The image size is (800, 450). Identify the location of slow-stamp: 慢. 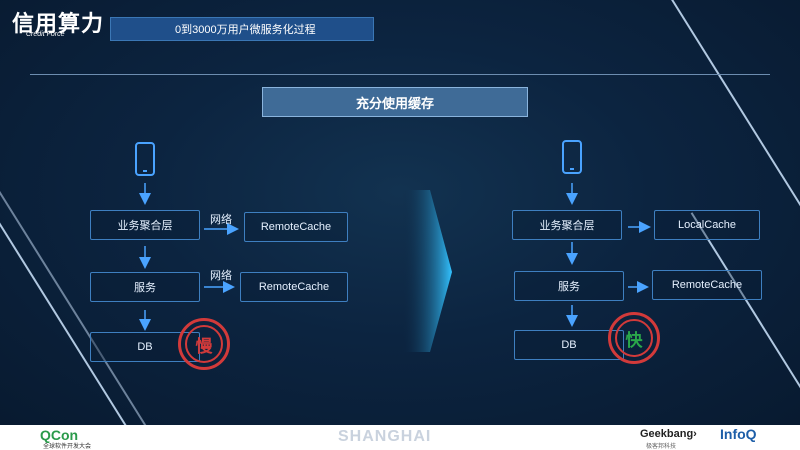
(204, 344).